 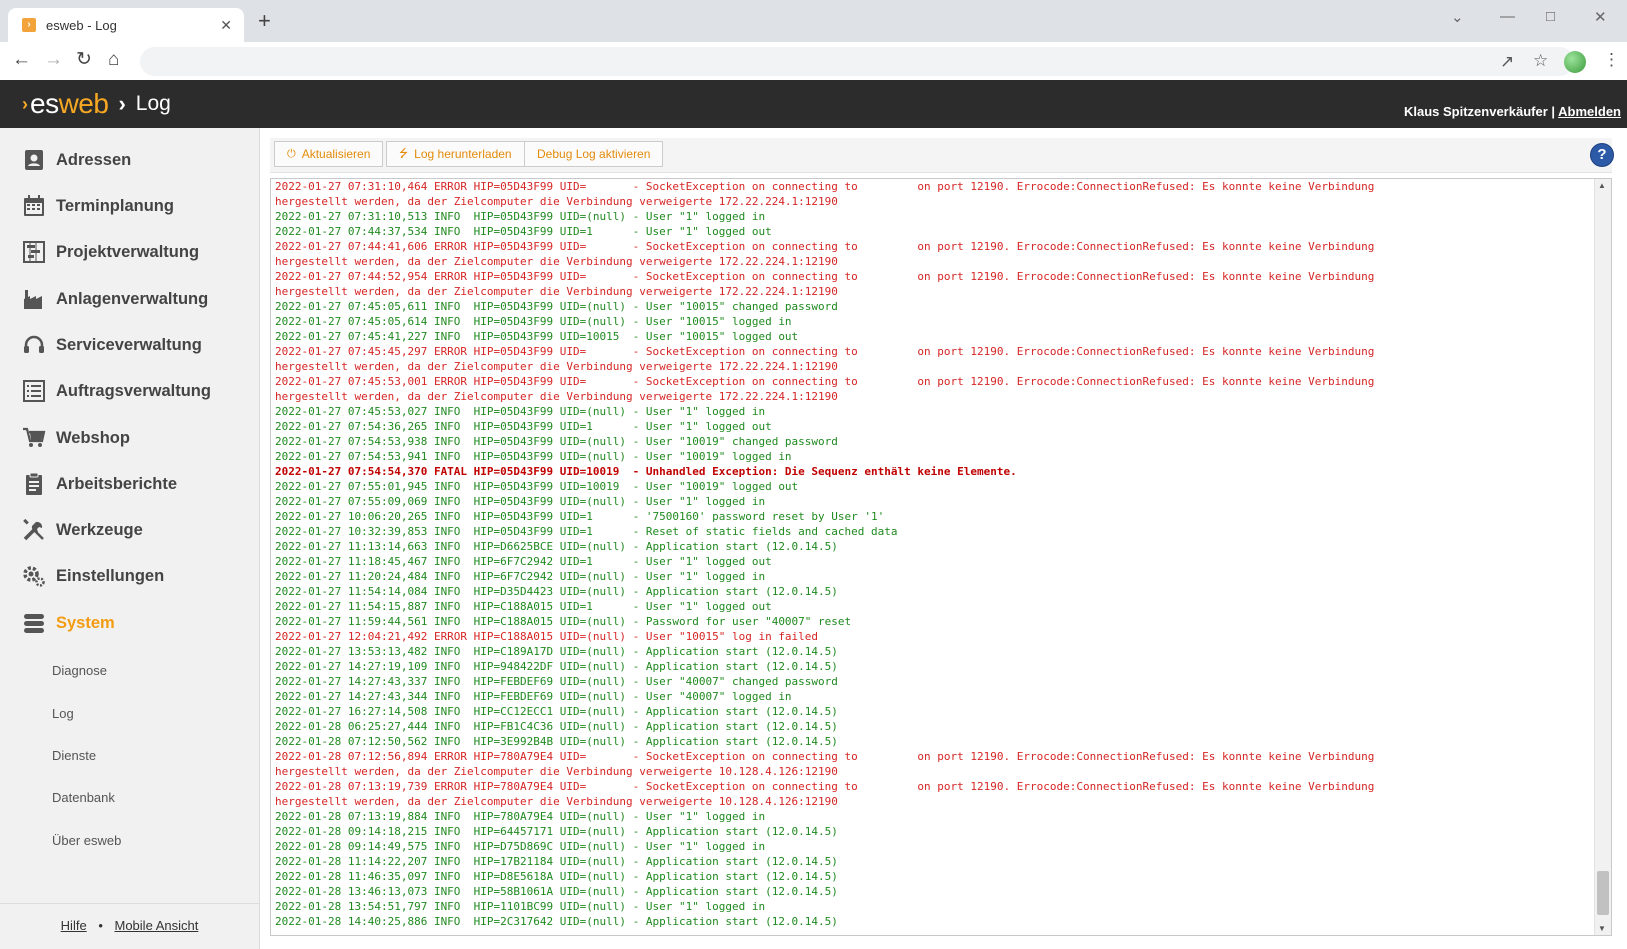 What do you see at coordinates (34, 252) in the screenshot?
I see `gantt-icon` at bounding box center [34, 252].